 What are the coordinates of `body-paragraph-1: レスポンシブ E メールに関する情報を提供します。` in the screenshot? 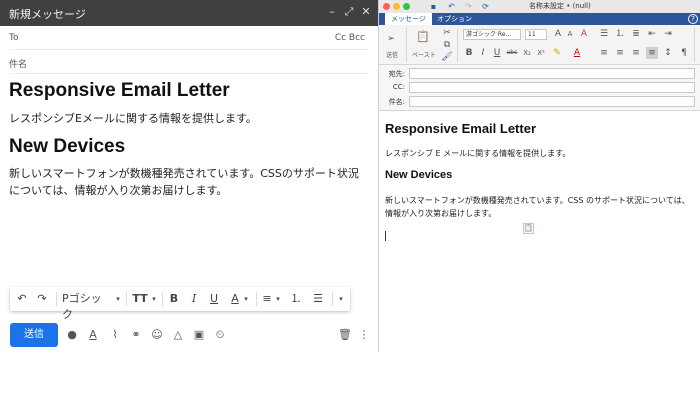 It's located at (478, 153).